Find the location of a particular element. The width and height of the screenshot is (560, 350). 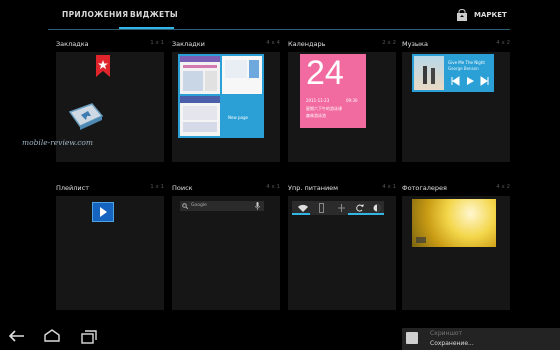

top-bar: ПРИЛОЖЕНИЯ ВИДЖЕТЫ МАРКЕТ is located at coordinates (280, 15).